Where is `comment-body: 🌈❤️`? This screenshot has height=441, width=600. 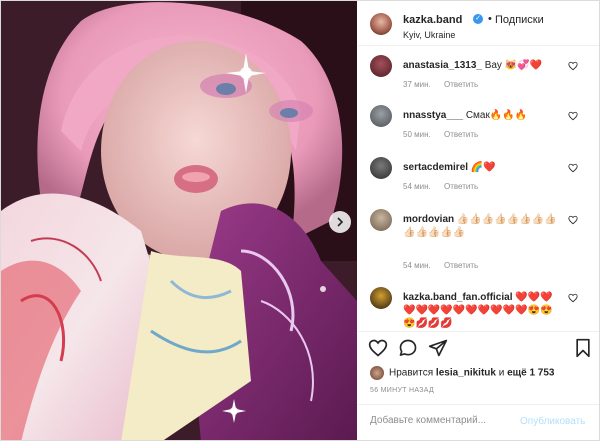 comment-body: 🌈❤️ is located at coordinates (483, 167).